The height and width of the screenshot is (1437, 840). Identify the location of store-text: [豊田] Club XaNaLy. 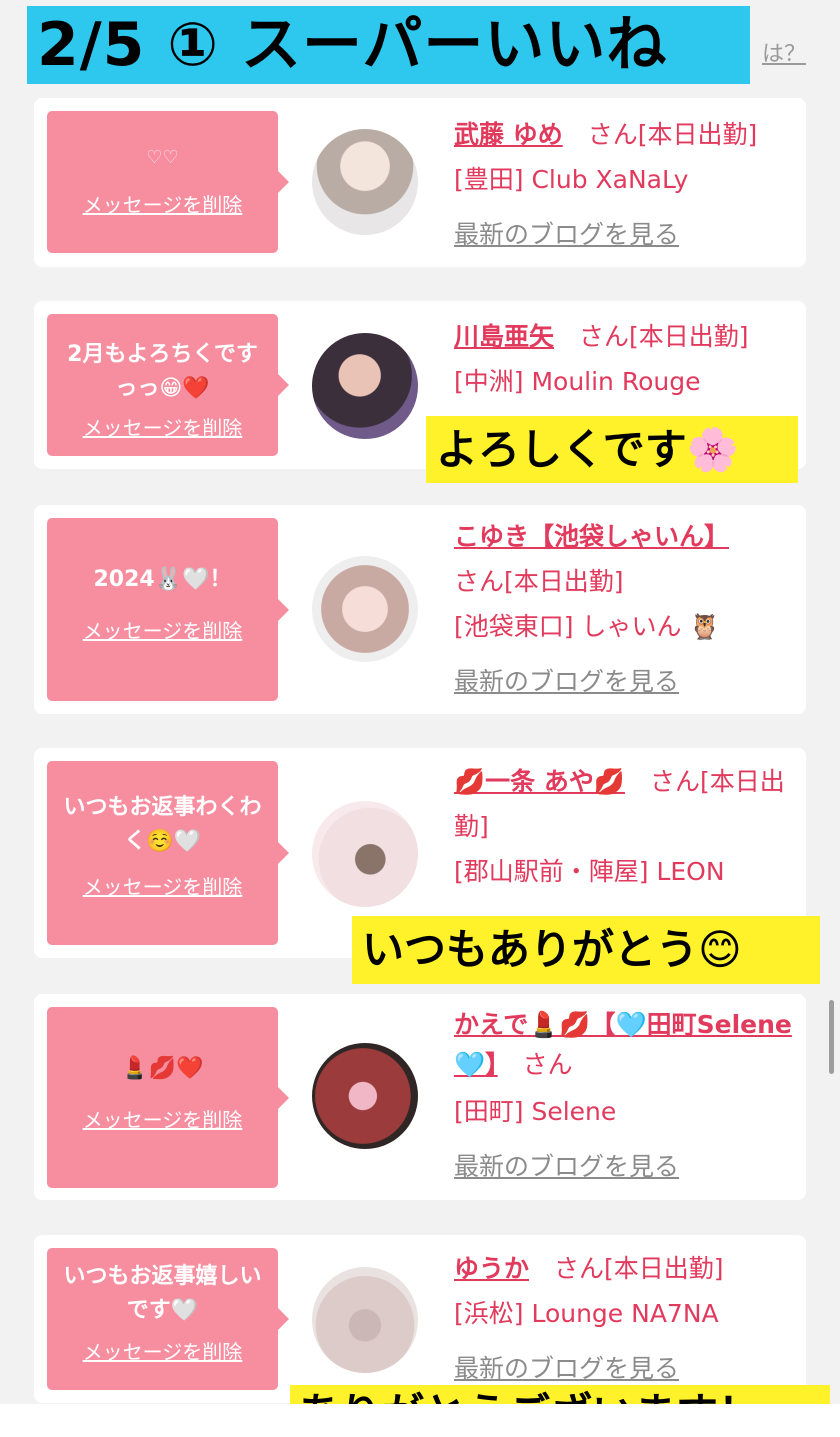
(571, 179).